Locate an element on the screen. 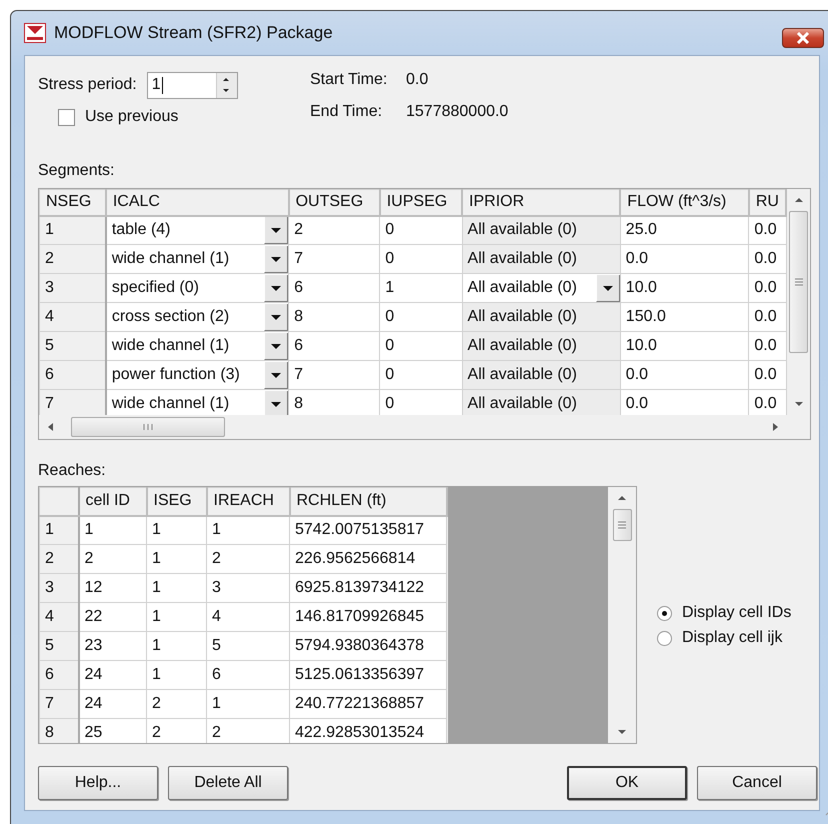 Image resolution: width=828 pixels, height=824 pixels. dialog-button: Cancel is located at coordinates (757, 783).